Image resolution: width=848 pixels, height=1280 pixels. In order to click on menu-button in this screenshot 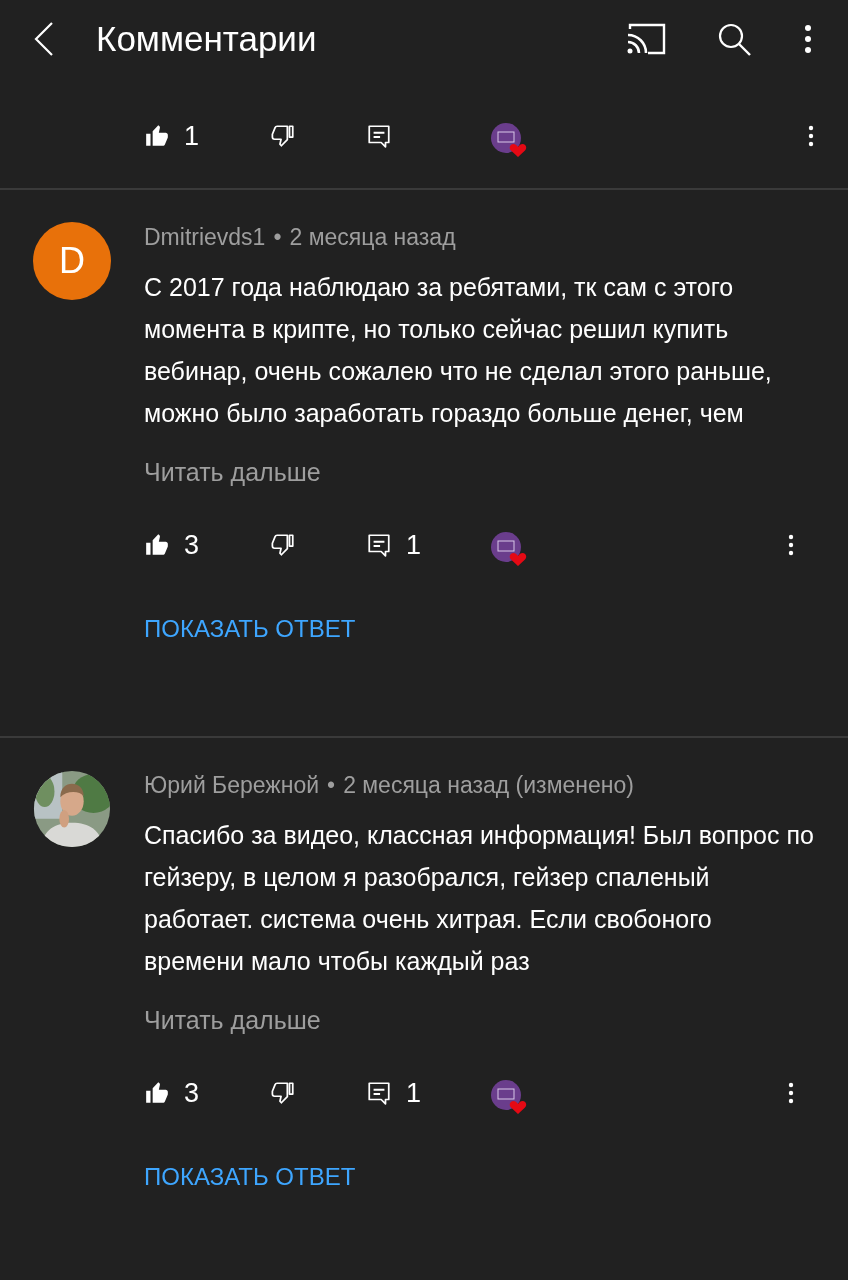, I will do `click(808, 39)`.